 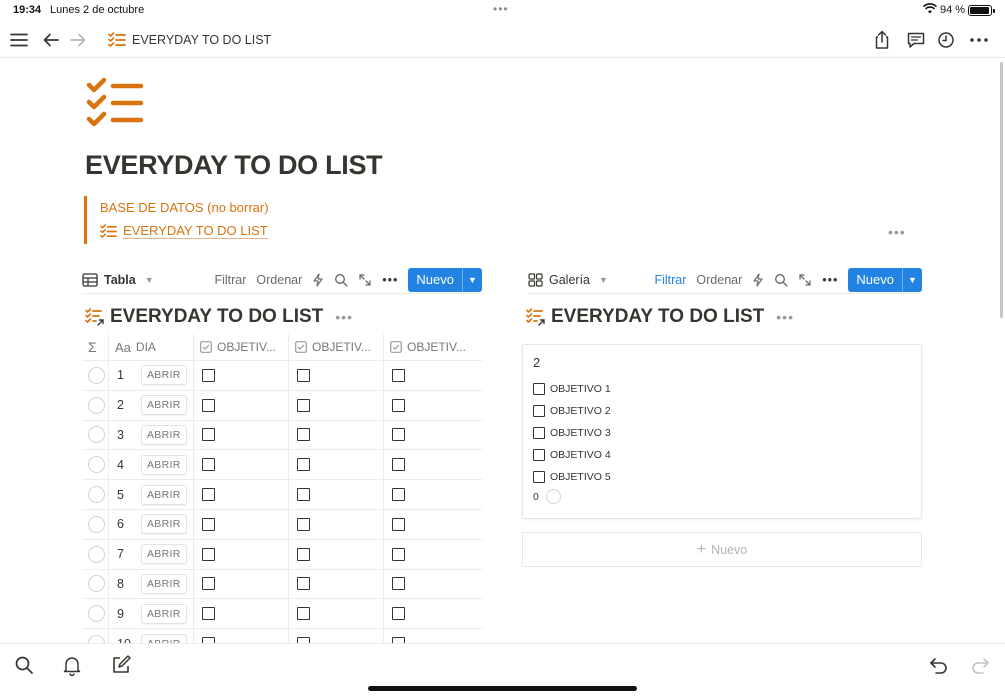 I want to click on filter-button: Filtrar, so click(x=230, y=280).